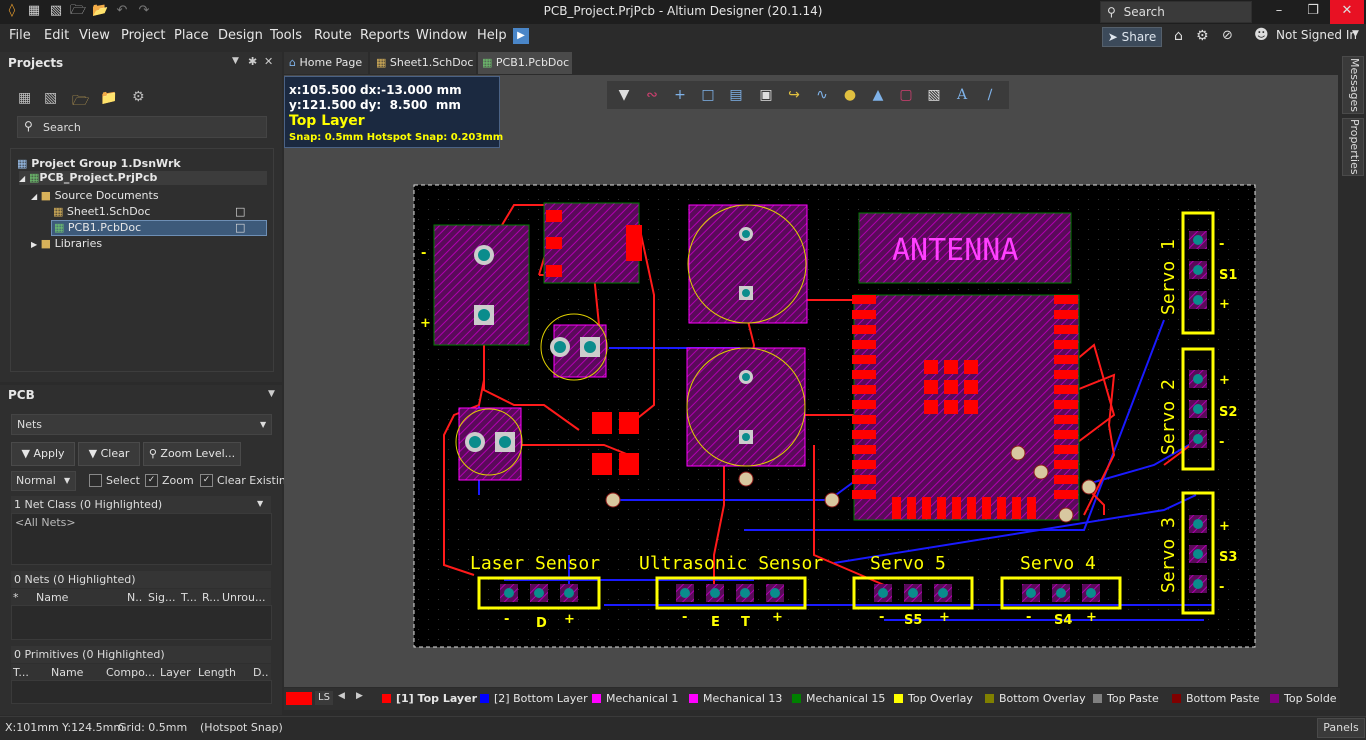 This screenshot has height=740, width=1366. Describe the element at coordinates (99, 163) in the screenshot. I see `tree-item-project-group: ▦ Project Group 1.DsnWrk` at that location.